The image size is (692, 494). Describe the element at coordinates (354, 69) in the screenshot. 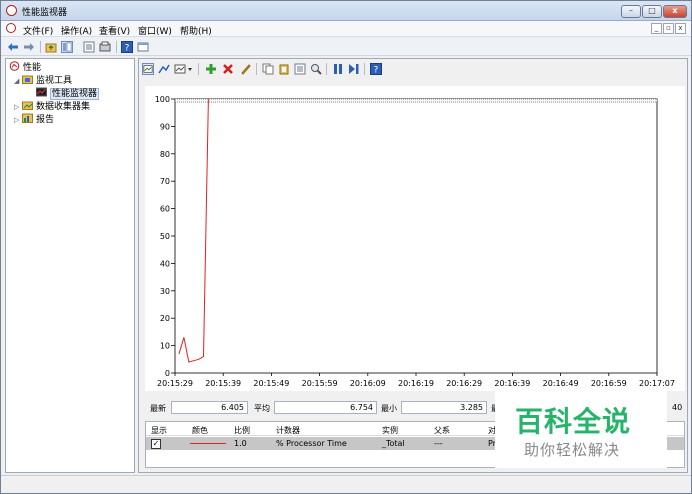

I see `update-data-icon` at that location.